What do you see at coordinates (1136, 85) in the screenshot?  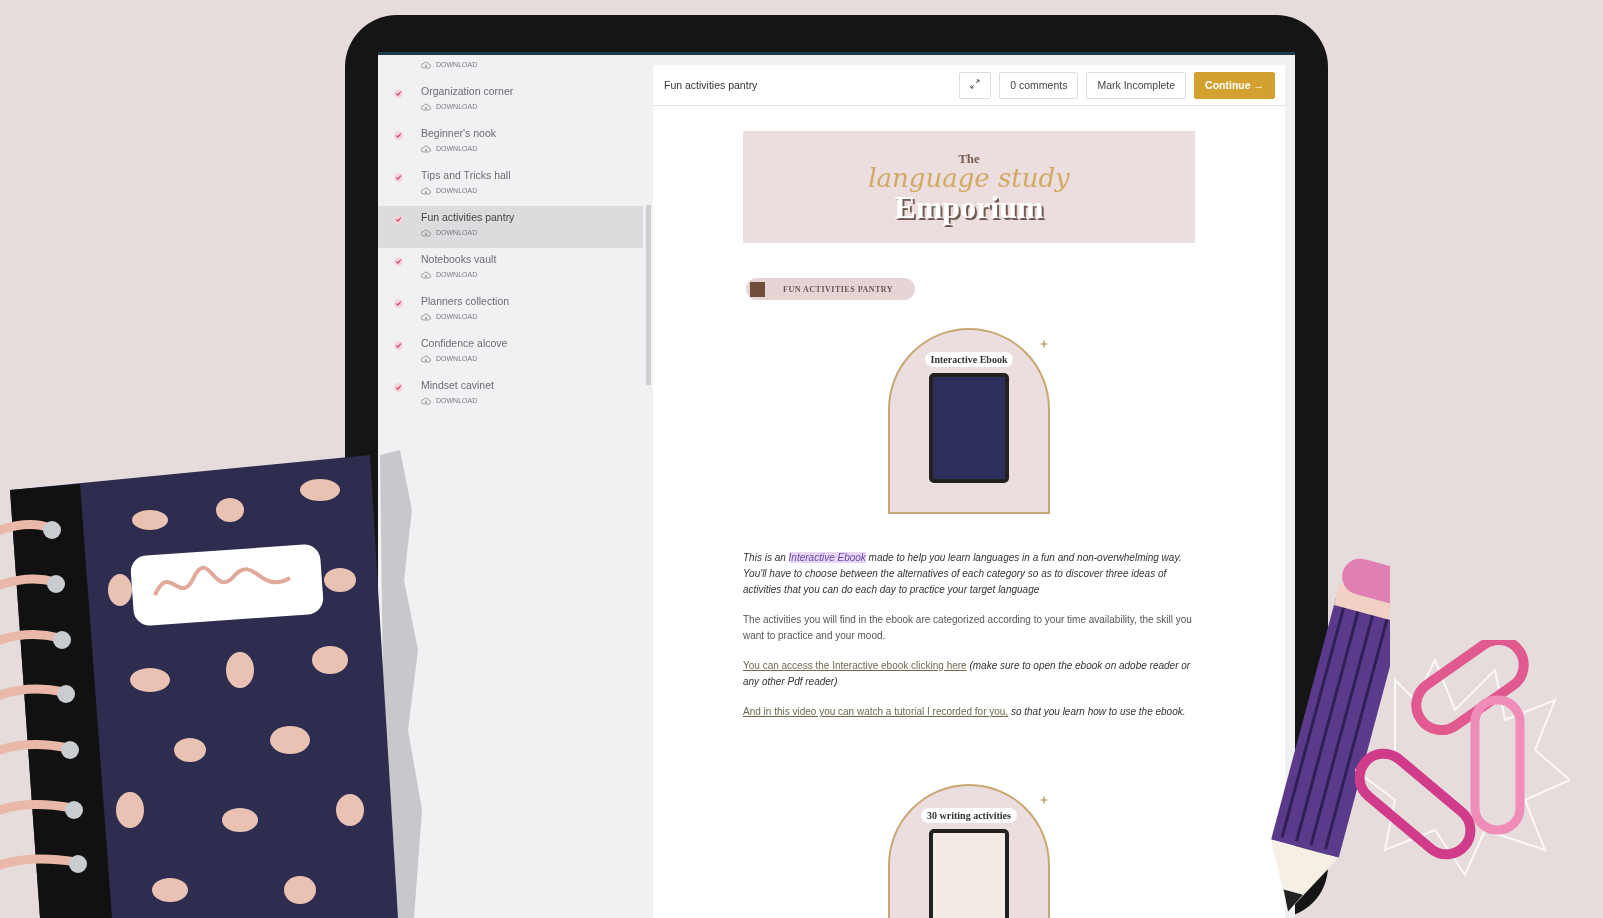 I see `mark-incomplete-button: Mark Incomplete` at bounding box center [1136, 85].